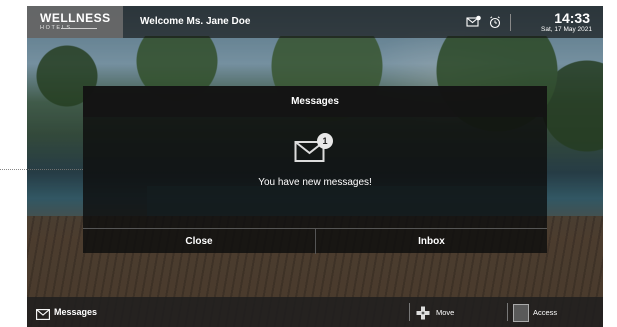 The width and height of the screenshot is (617, 327). I want to click on close-button: Close, so click(199, 241).